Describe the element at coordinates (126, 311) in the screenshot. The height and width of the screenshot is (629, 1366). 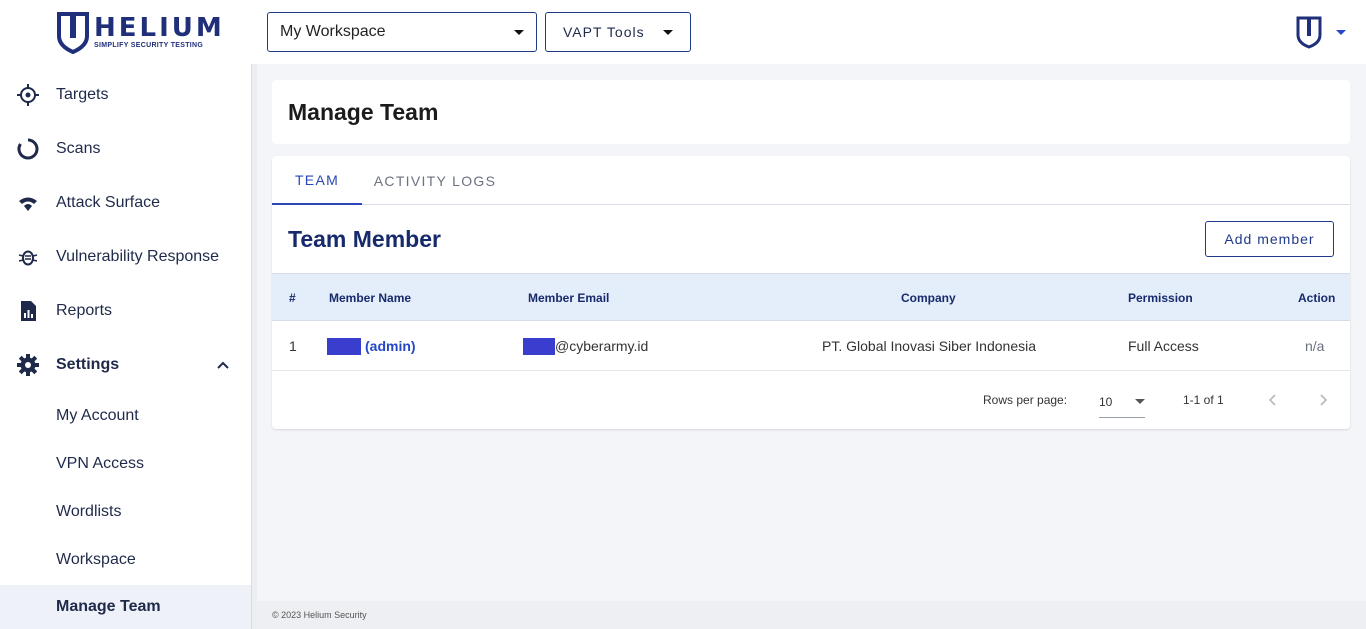
I see `sidebar-item-reports: Reports` at that location.